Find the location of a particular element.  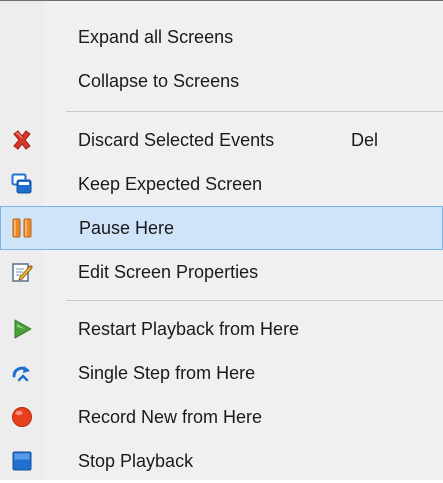

menu-item-keep-expected-screen: Keep Expected Screen is located at coordinates (221, 184).